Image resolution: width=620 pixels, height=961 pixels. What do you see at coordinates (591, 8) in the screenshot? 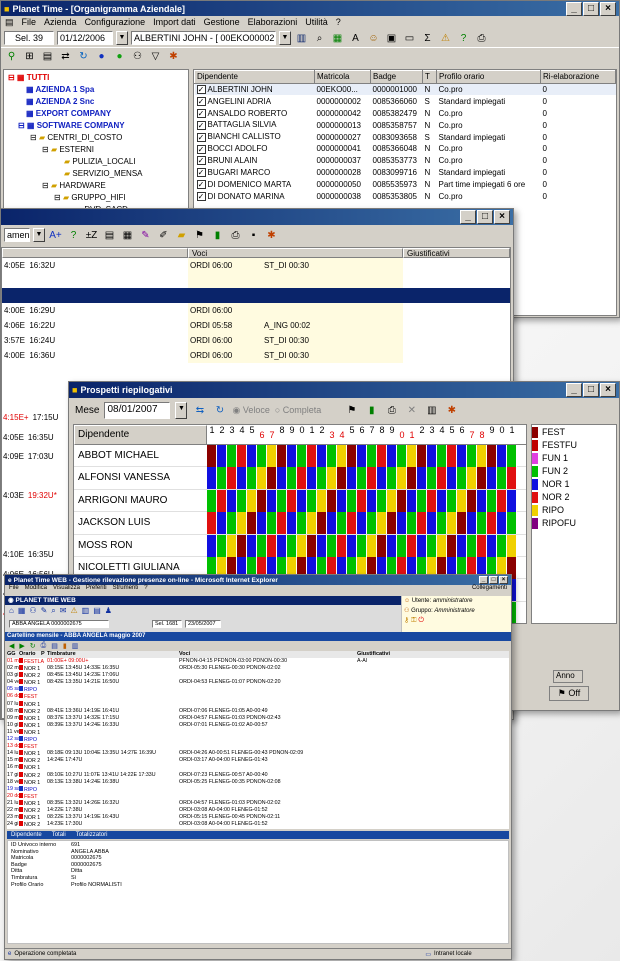
I see `maximize-button: □` at bounding box center [591, 8].